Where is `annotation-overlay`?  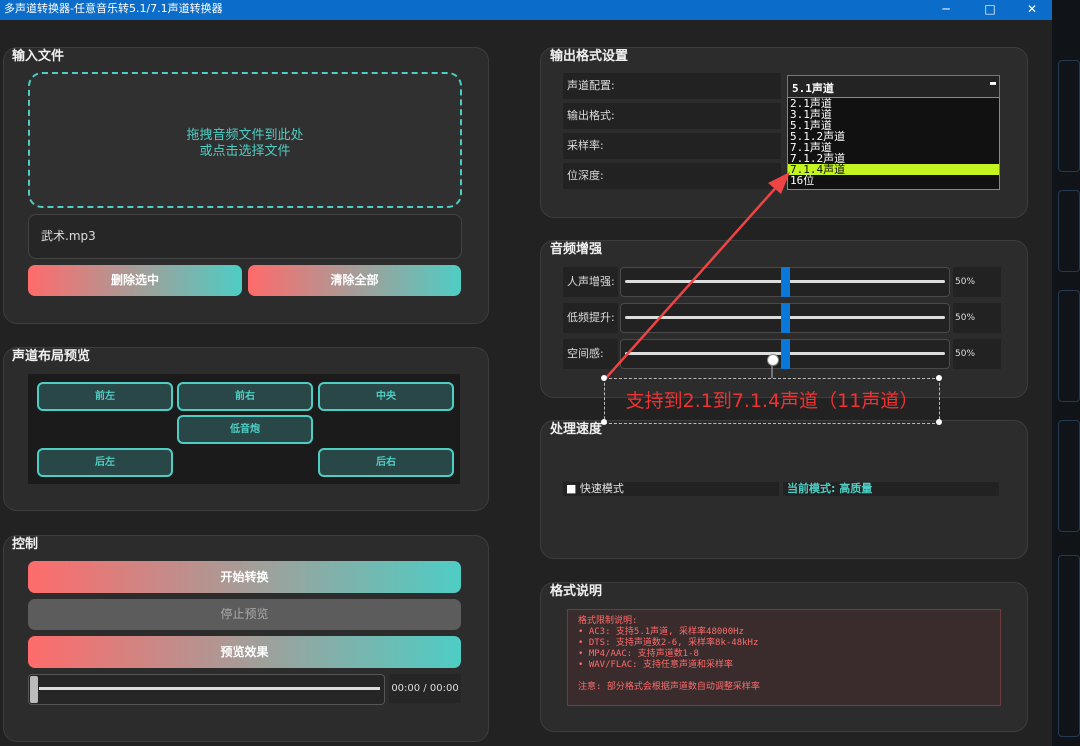 annotation-overlay is located at coordinates (697, 275).